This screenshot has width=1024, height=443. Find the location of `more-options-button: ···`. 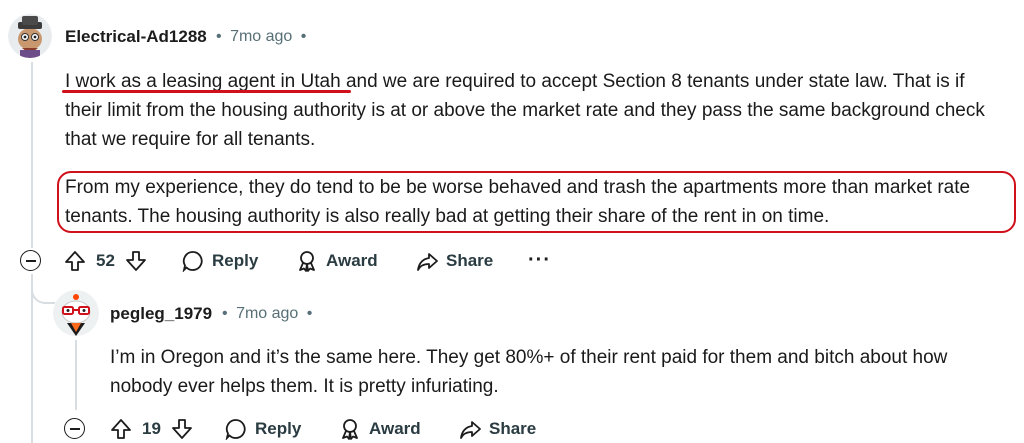

more-options-button: ··· is located at coordinates (539, 260).